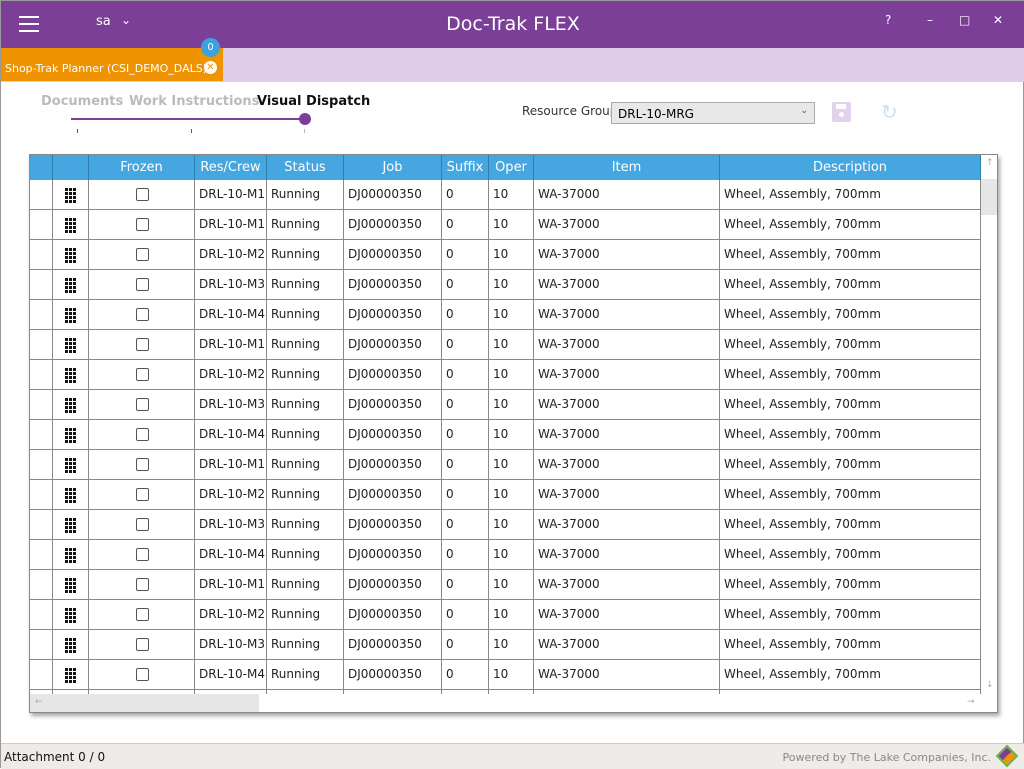  Describe the element at coordinates (231, 167) in the screenshot. I see `column-header-res-crew: Res/Crew` at that location.